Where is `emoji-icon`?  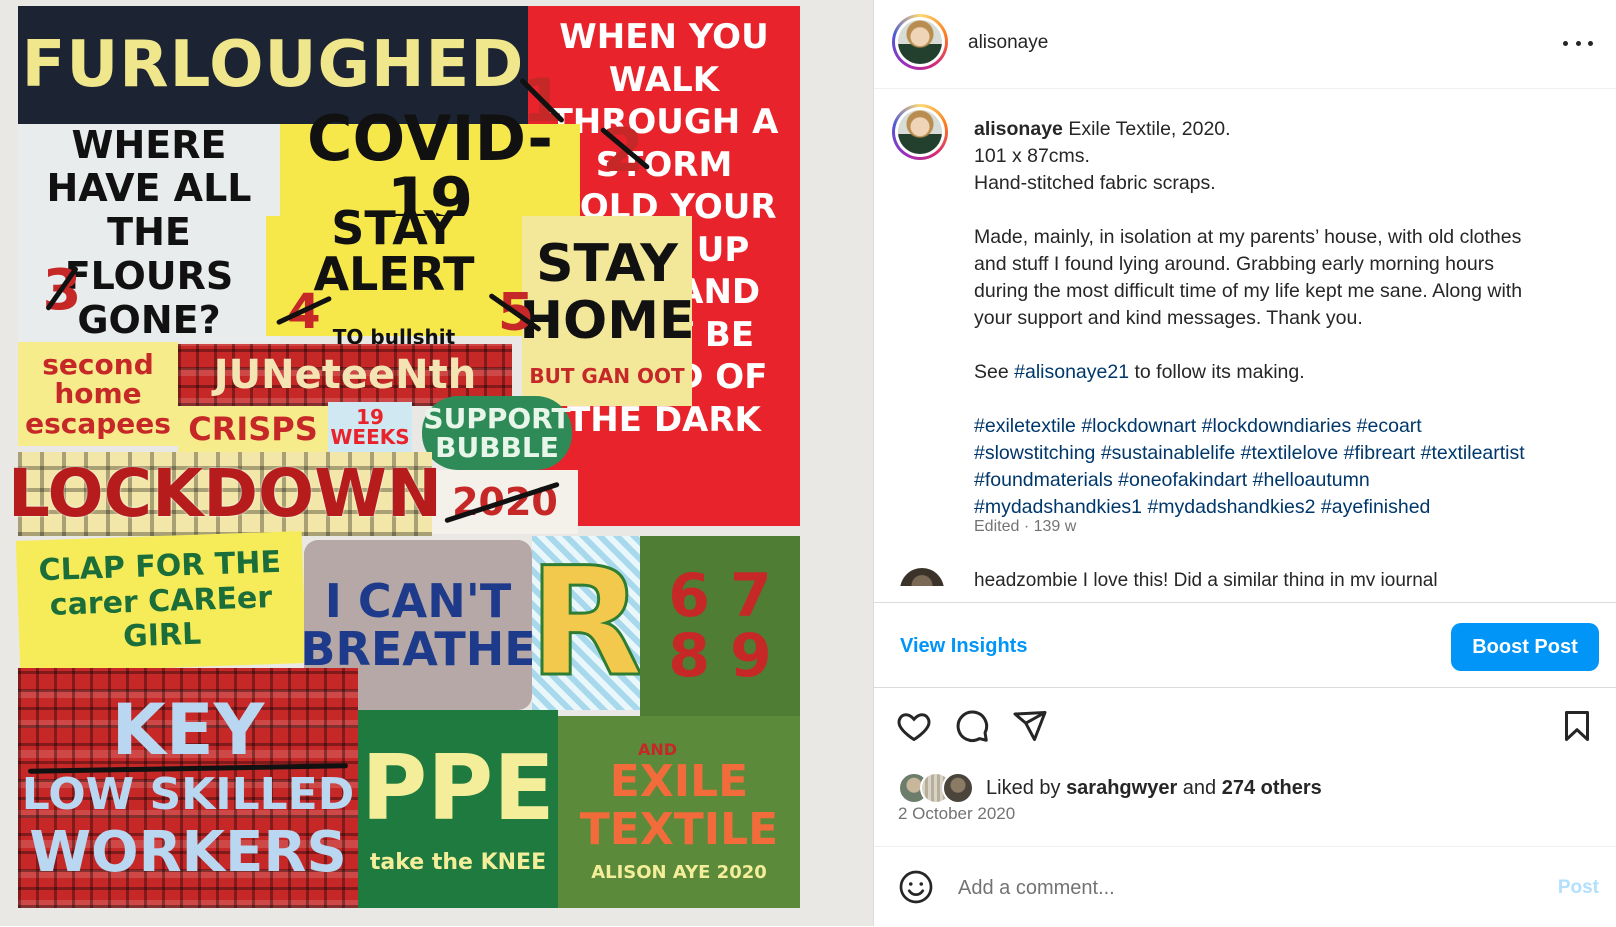 emoji-icon is located at coordinates (916, 887).